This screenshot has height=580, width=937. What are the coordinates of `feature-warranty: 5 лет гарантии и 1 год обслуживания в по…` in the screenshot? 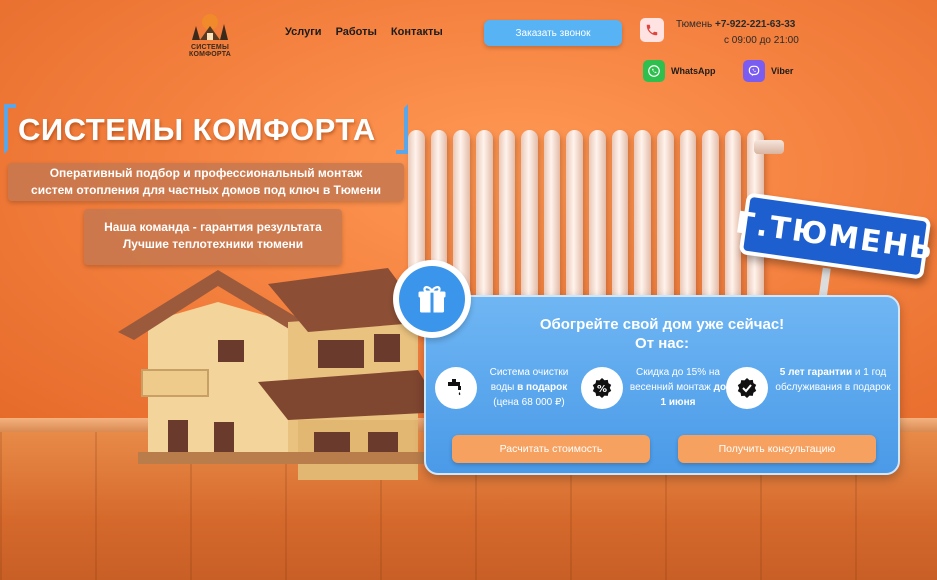 It's located at (810, 387).